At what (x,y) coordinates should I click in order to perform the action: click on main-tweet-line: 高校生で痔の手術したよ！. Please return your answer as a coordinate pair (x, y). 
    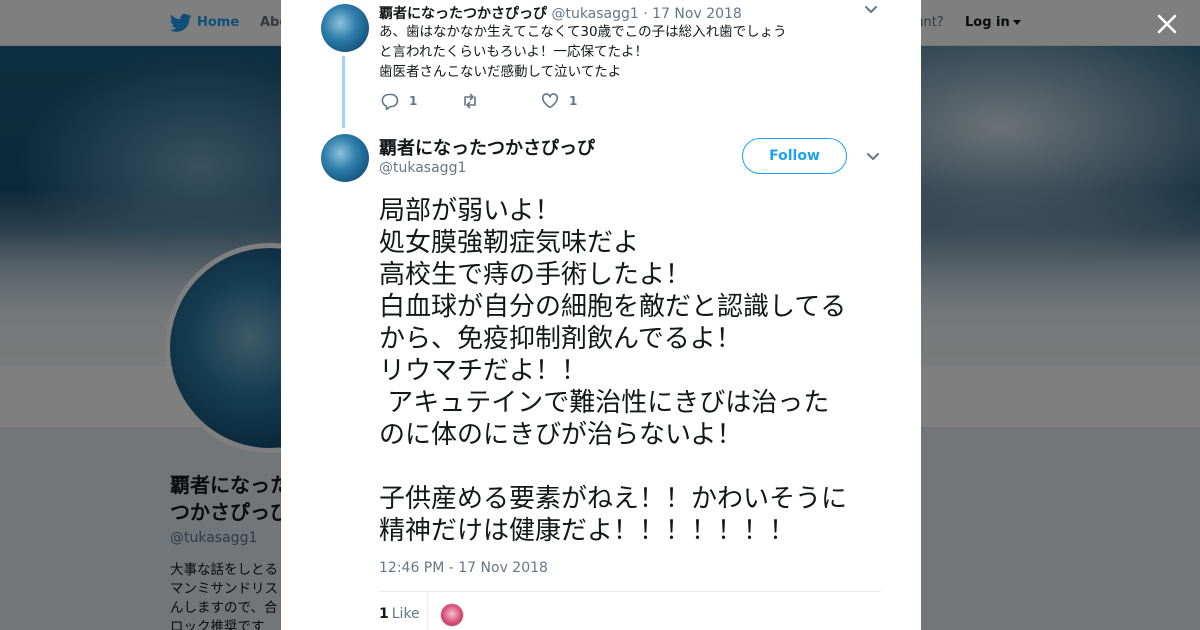
    Looking at the image, I should click on (535, 275).